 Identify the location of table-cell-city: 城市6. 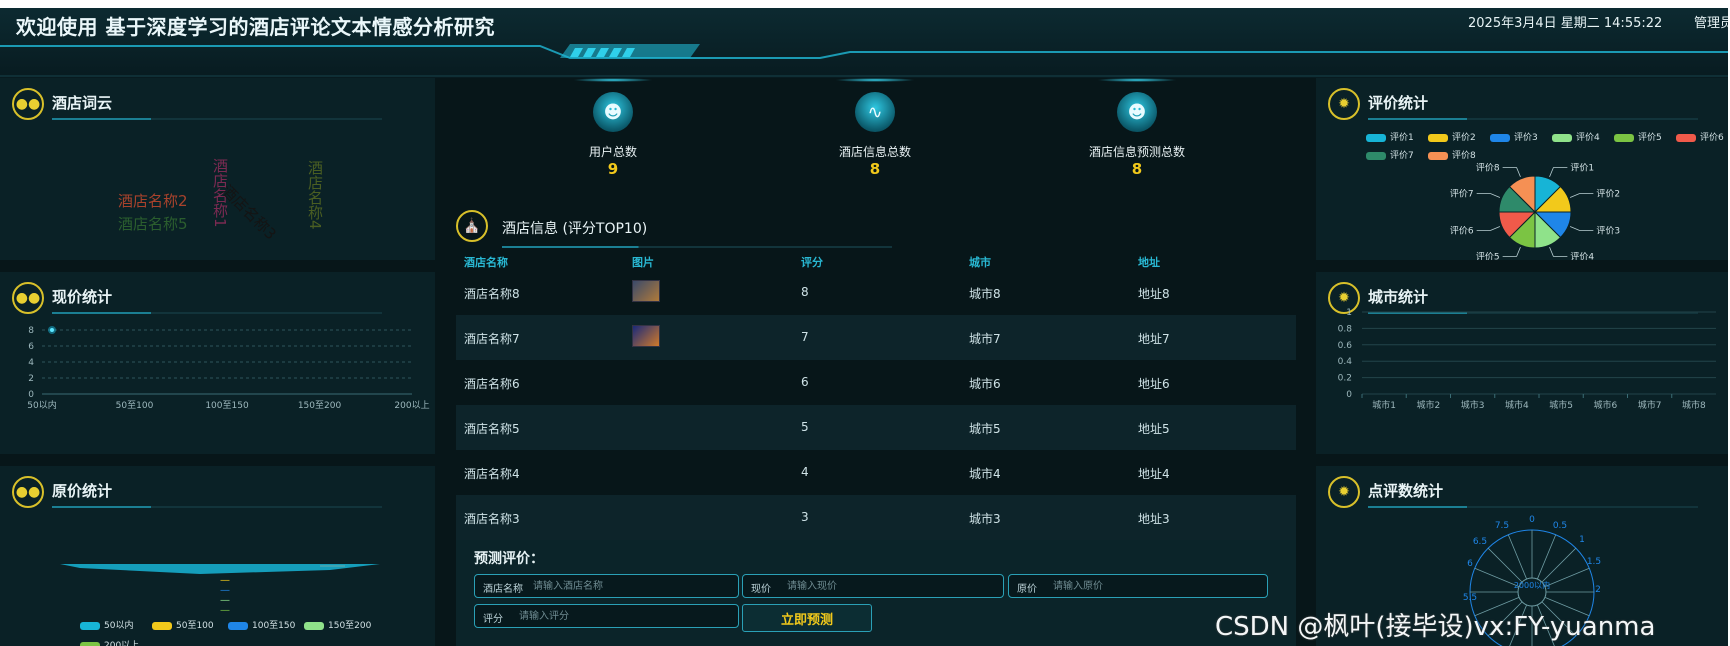
(985, 384).